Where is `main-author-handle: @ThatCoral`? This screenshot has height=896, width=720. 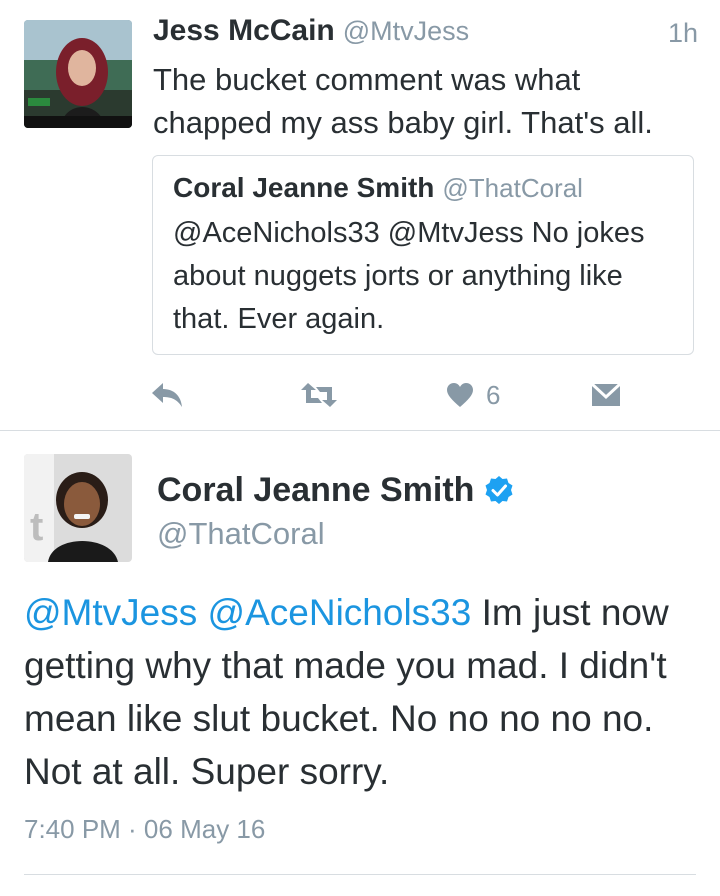 main-author-handle: @ThatCoral is located at coordinates (241, 534).